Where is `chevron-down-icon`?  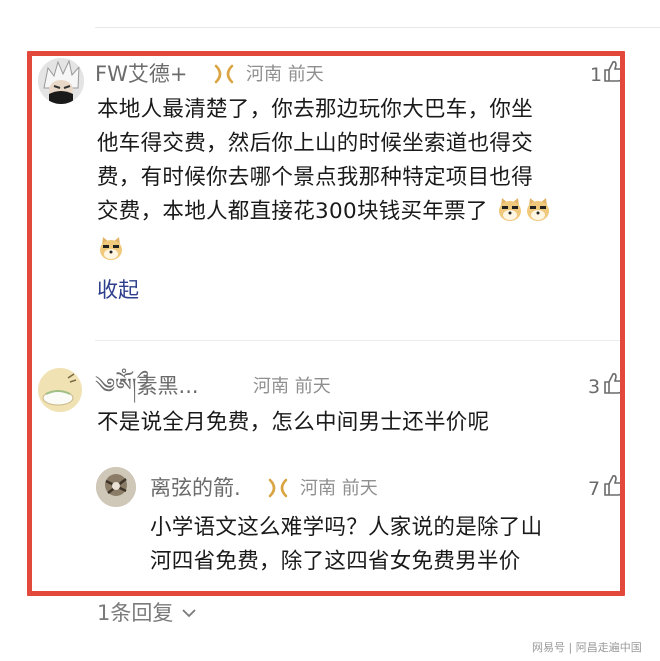 chevron-down-icon is located at coordinates (189, 611).